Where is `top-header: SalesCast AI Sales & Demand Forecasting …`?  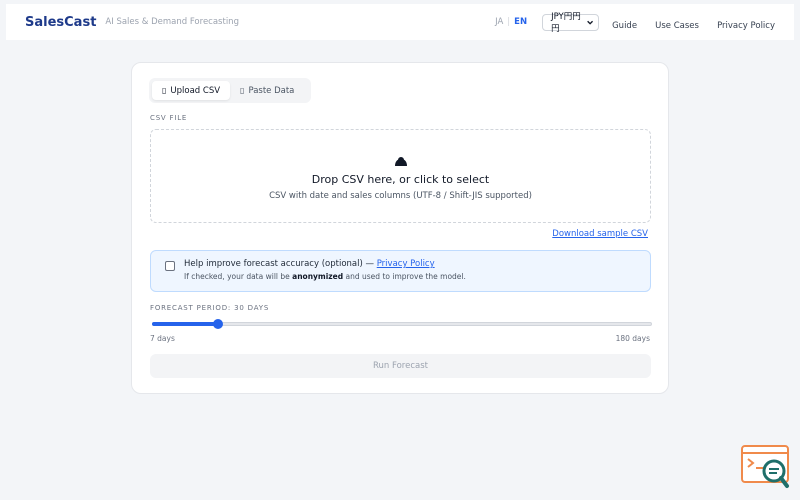 top-header: SalesCast AI Sales & Demand Forecasting … is located at coordinates (400, 22).